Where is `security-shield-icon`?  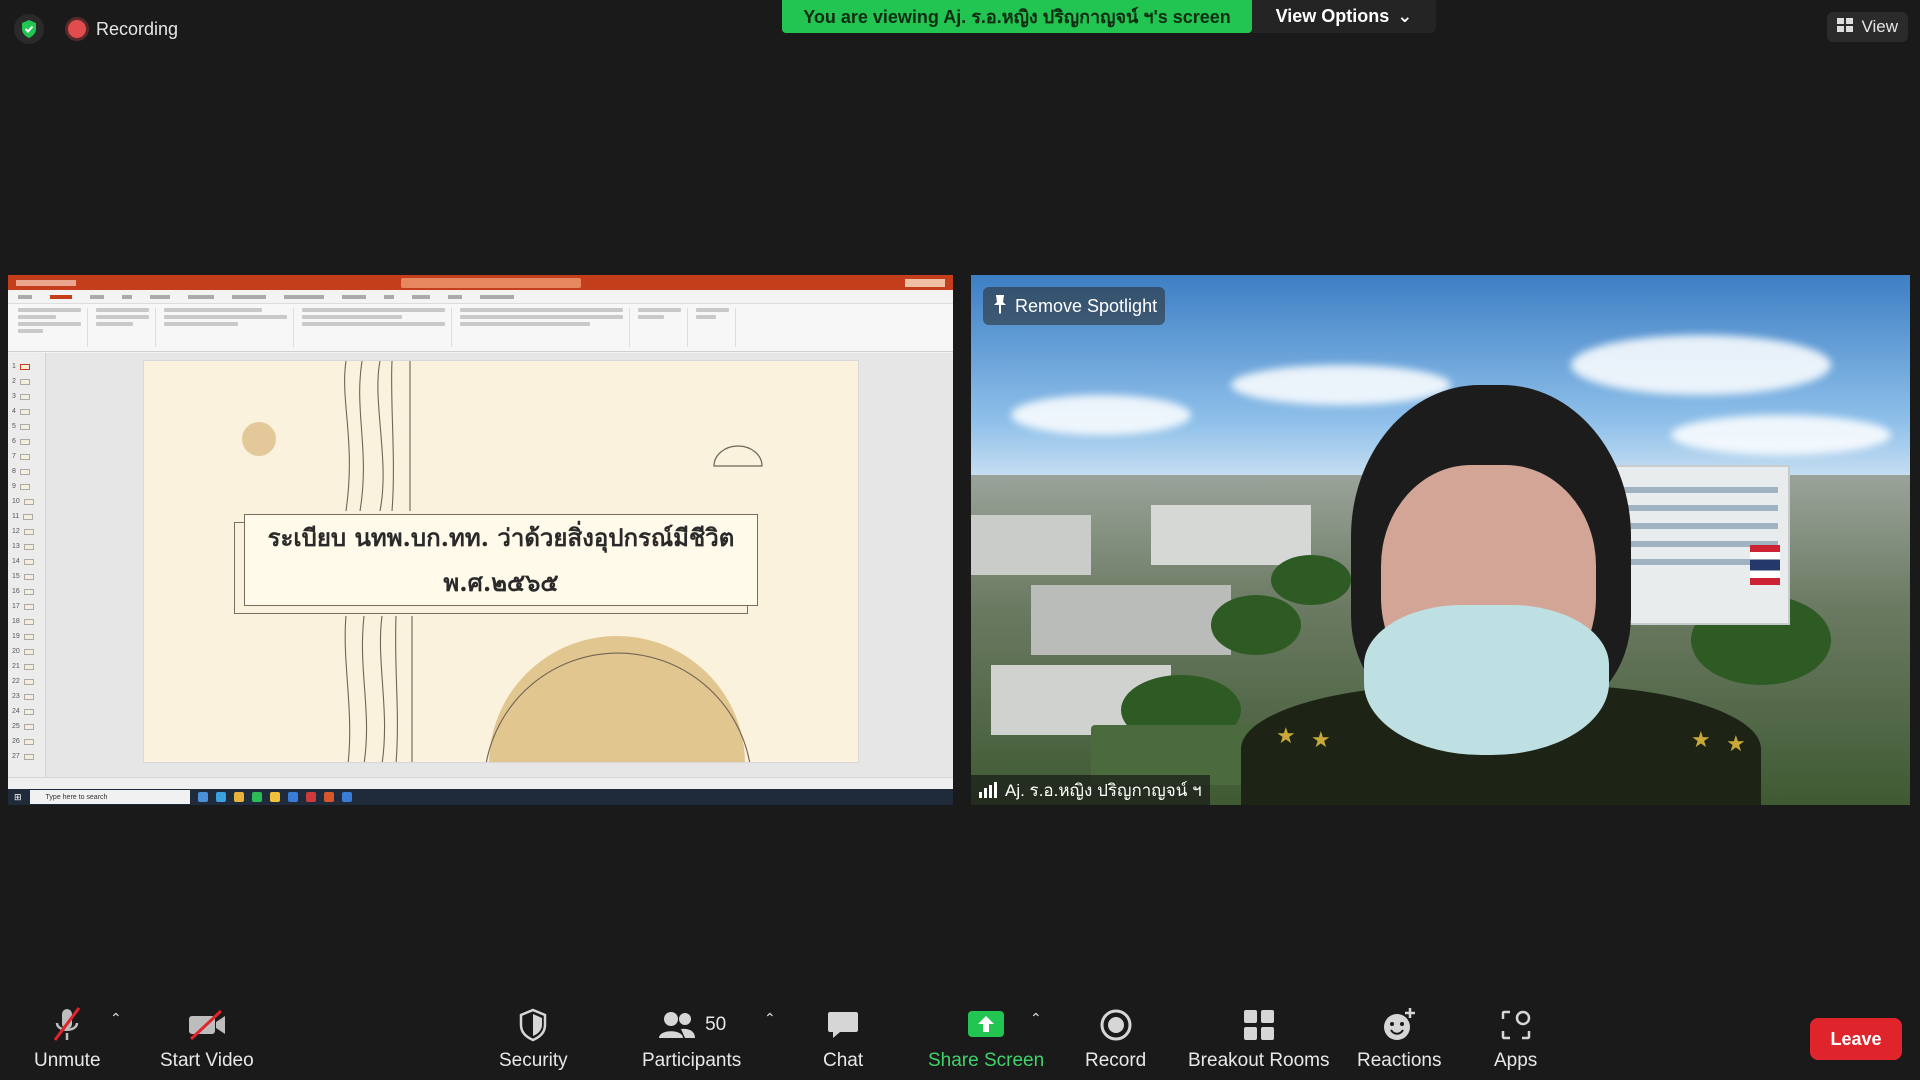 security-shield-icon is located at coordinates (29, 29).